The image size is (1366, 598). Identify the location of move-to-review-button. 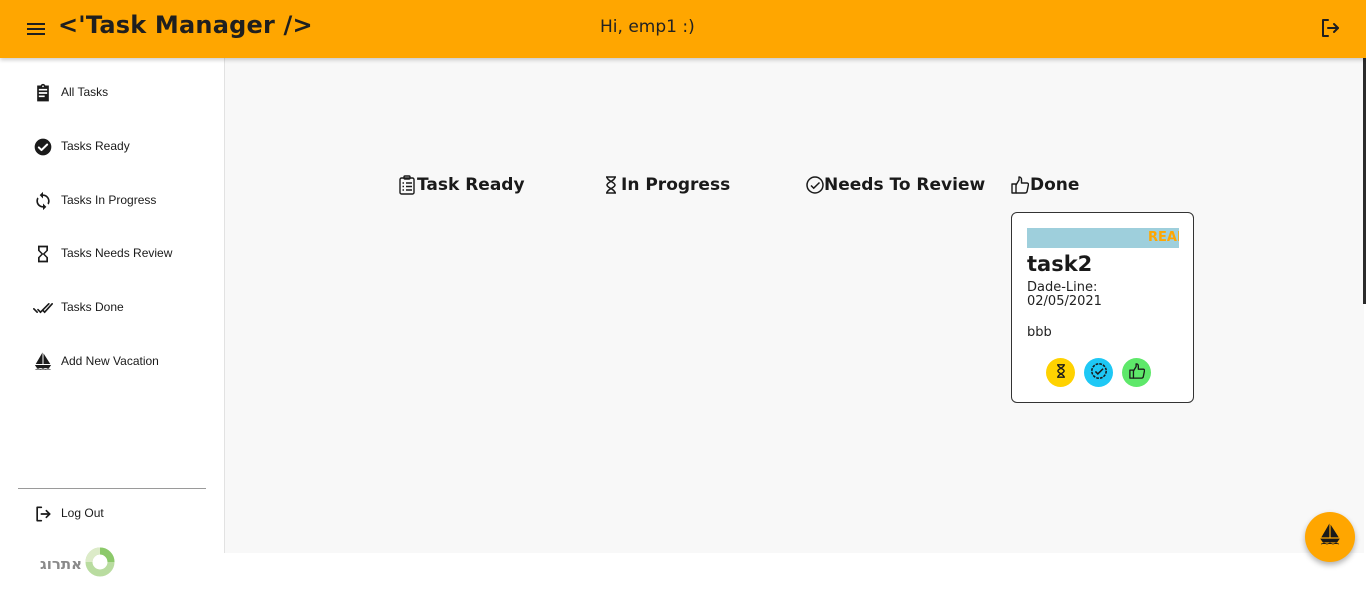
(1098, 372).